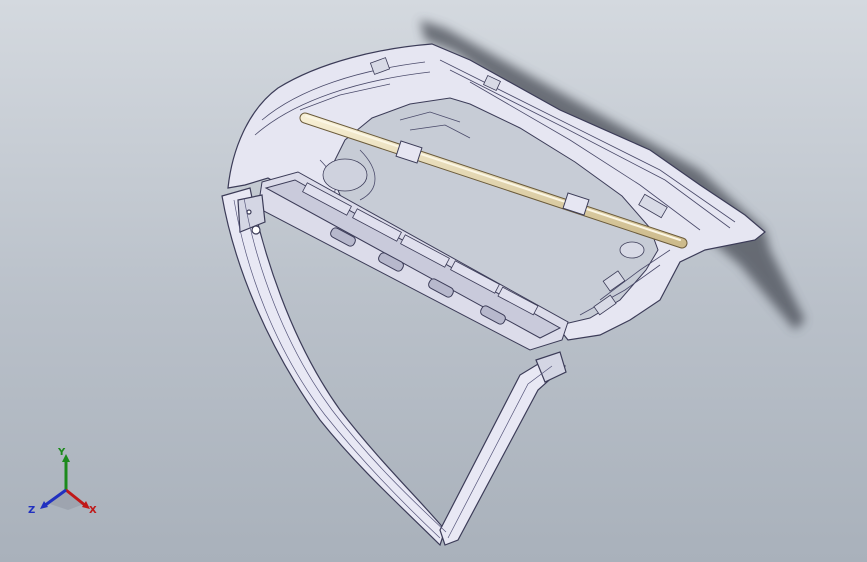 This screenshot has width=867, height=562. I want to click on view-orientation-triad: Y X Z, so click(66, 486).